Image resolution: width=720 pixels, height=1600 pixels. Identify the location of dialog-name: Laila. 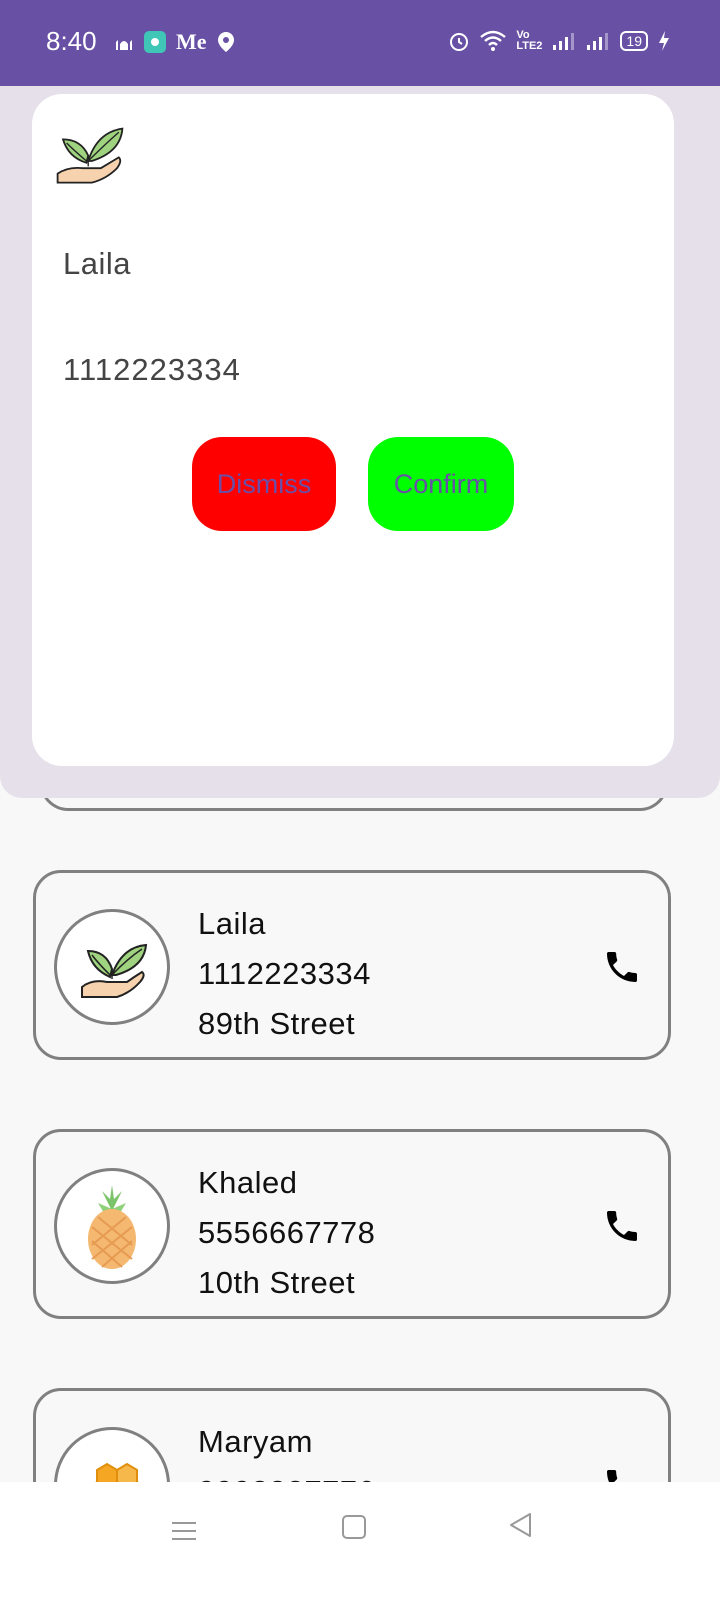
(97, 263).